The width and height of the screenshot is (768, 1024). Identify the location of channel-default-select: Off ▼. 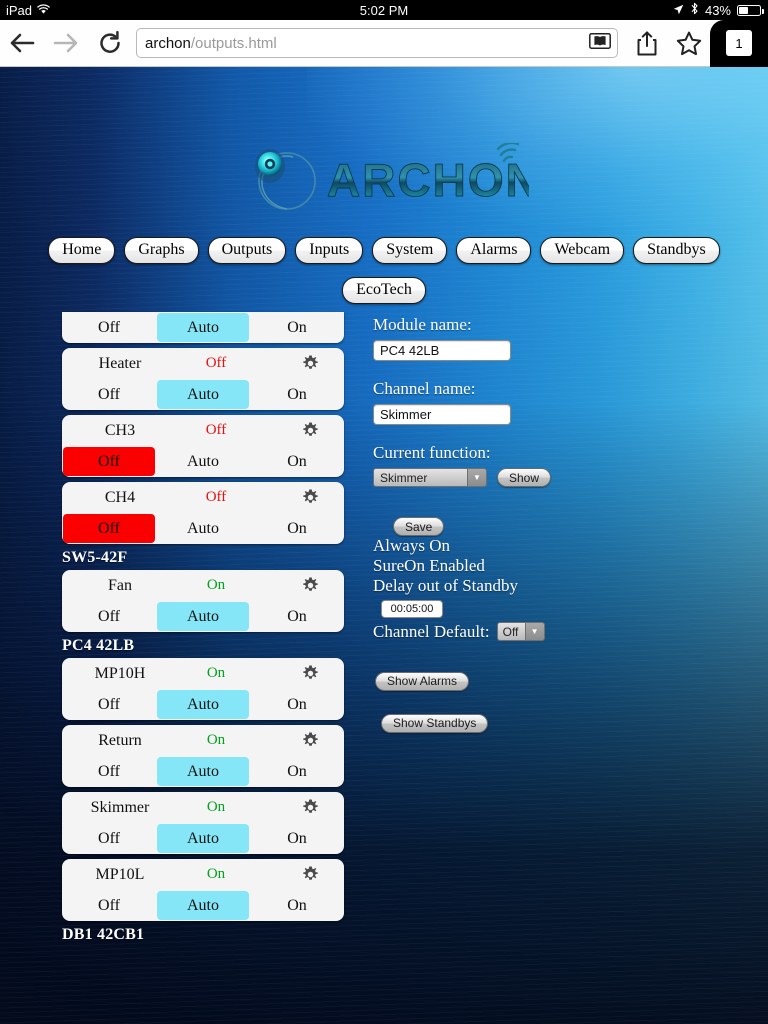
(520, 632).